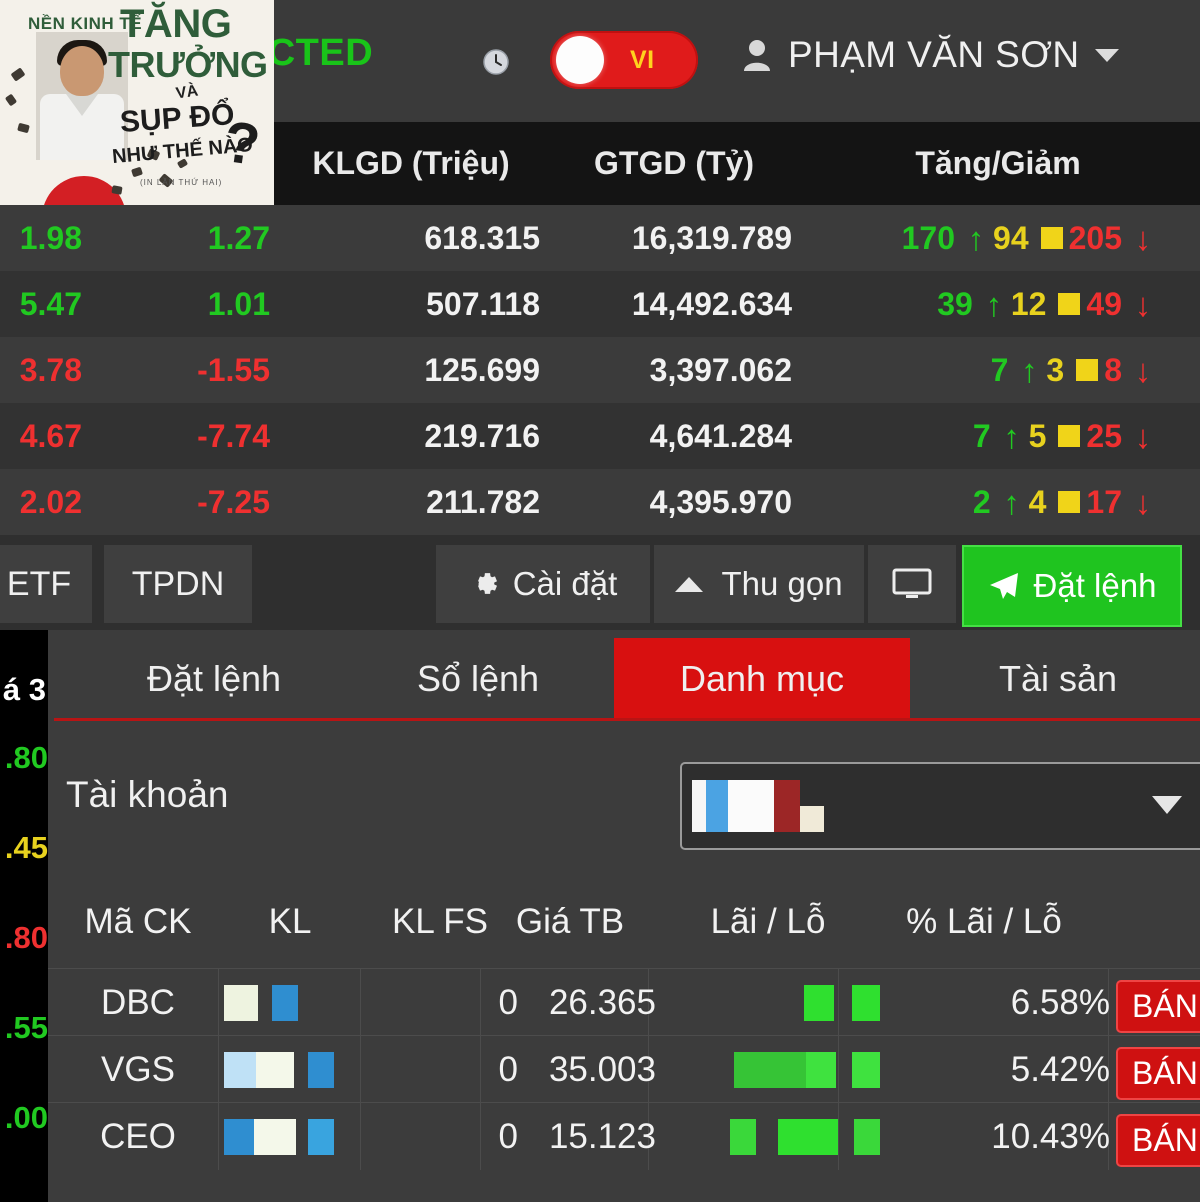 This screenshot has width=1200, height=1202. Describe the element at coordinates (998, 163) in the screenshot. I see `column-header-tang-giam: Tăng/Giảm` at that location.